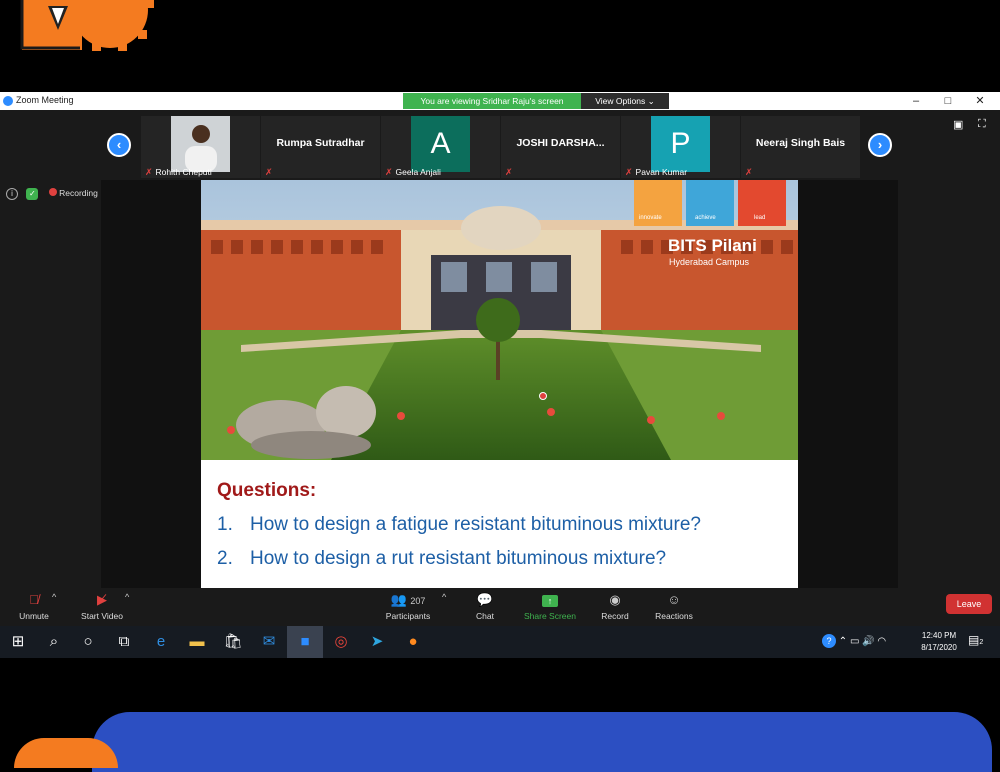 The width and height of the screenshot is (1000, 772). What do you see at coordinates (183, 172) in the screenshot?
I see `participant-name: Rohith Cheputi` at bounding box center [183, 172].